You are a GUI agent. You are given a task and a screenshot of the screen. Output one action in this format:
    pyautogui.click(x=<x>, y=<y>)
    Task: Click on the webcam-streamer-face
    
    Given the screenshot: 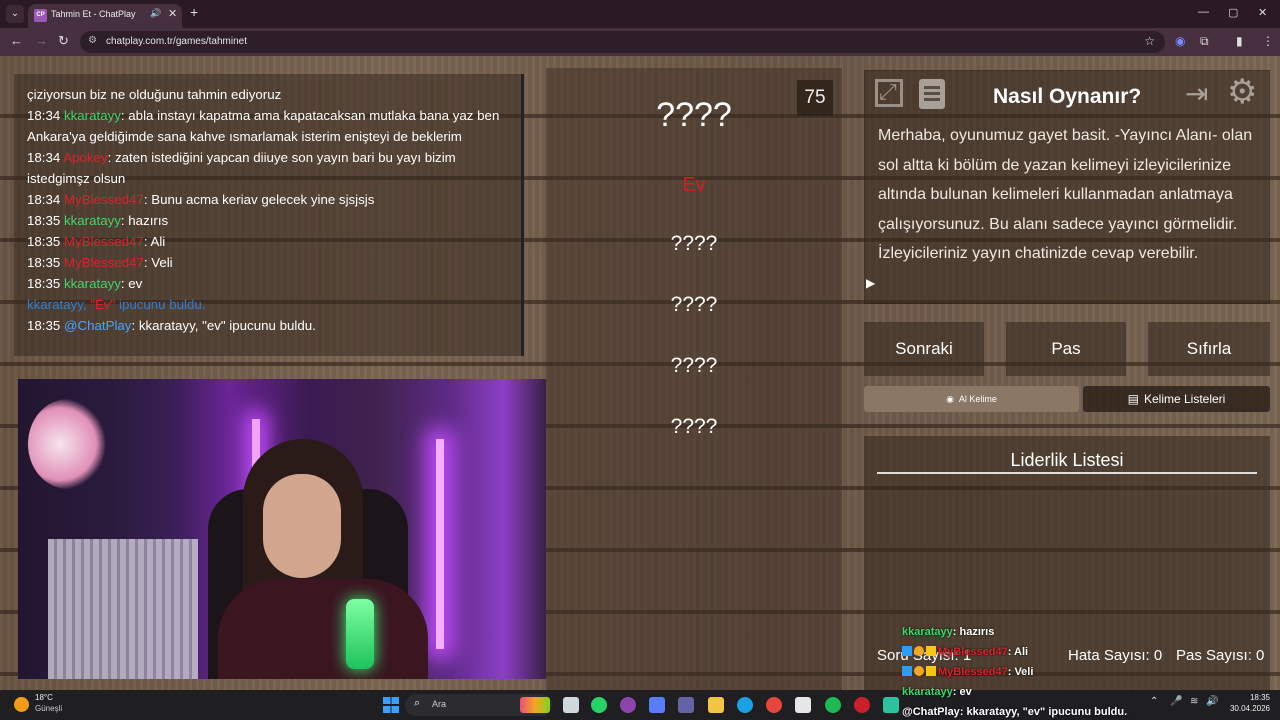 What is the action you would take?
    pyautogui.click(x=302, y=526)
    